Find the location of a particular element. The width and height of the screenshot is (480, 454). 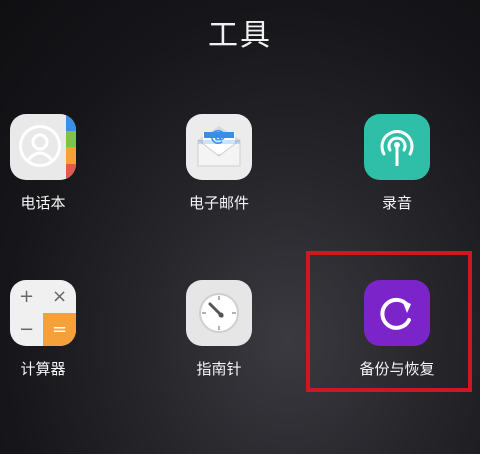

calc-key-equals: = is located at coordinates (59, 329).